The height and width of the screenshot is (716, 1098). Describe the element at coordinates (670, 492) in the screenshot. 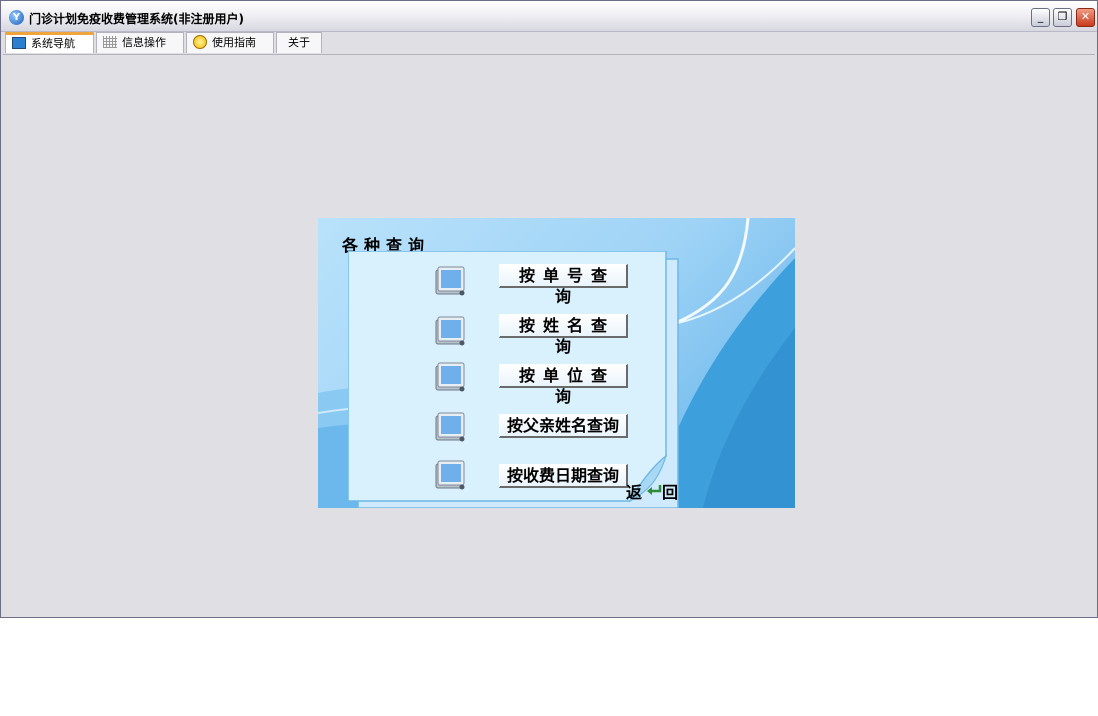

I see `back-label-char2: 回` at that location.